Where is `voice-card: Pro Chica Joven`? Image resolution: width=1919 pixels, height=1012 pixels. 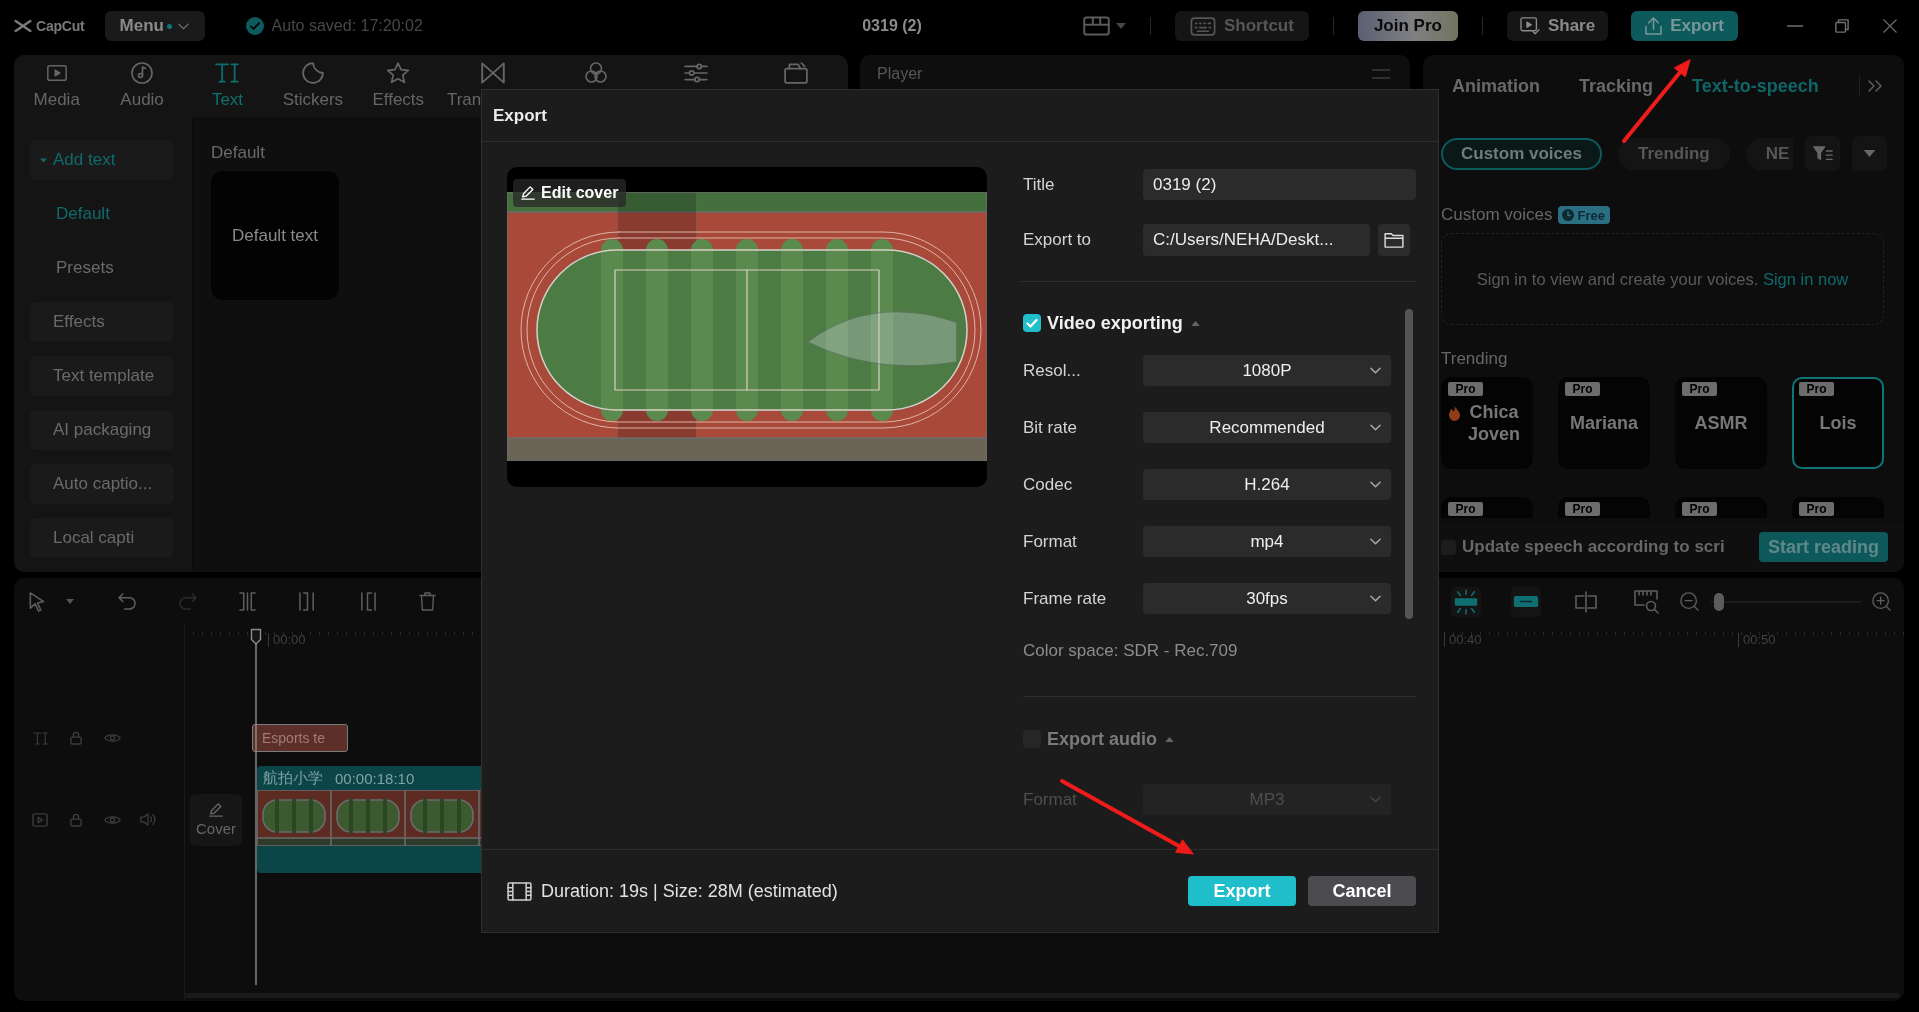 voice-card: Pro Chica Joven is located at coordinates (1487, 423).